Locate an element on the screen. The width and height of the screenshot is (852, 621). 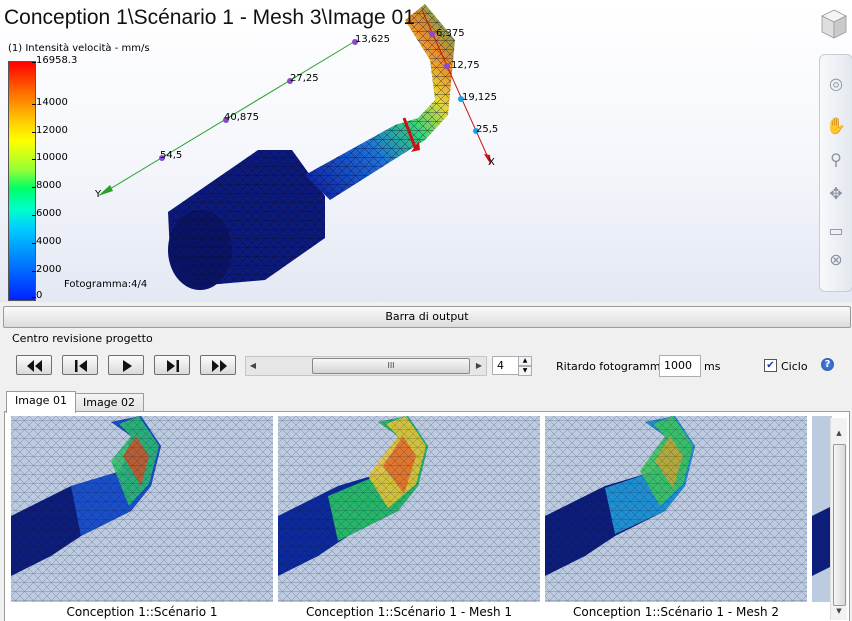
loop-label: Ciclo is located at coordinates (794, 366).